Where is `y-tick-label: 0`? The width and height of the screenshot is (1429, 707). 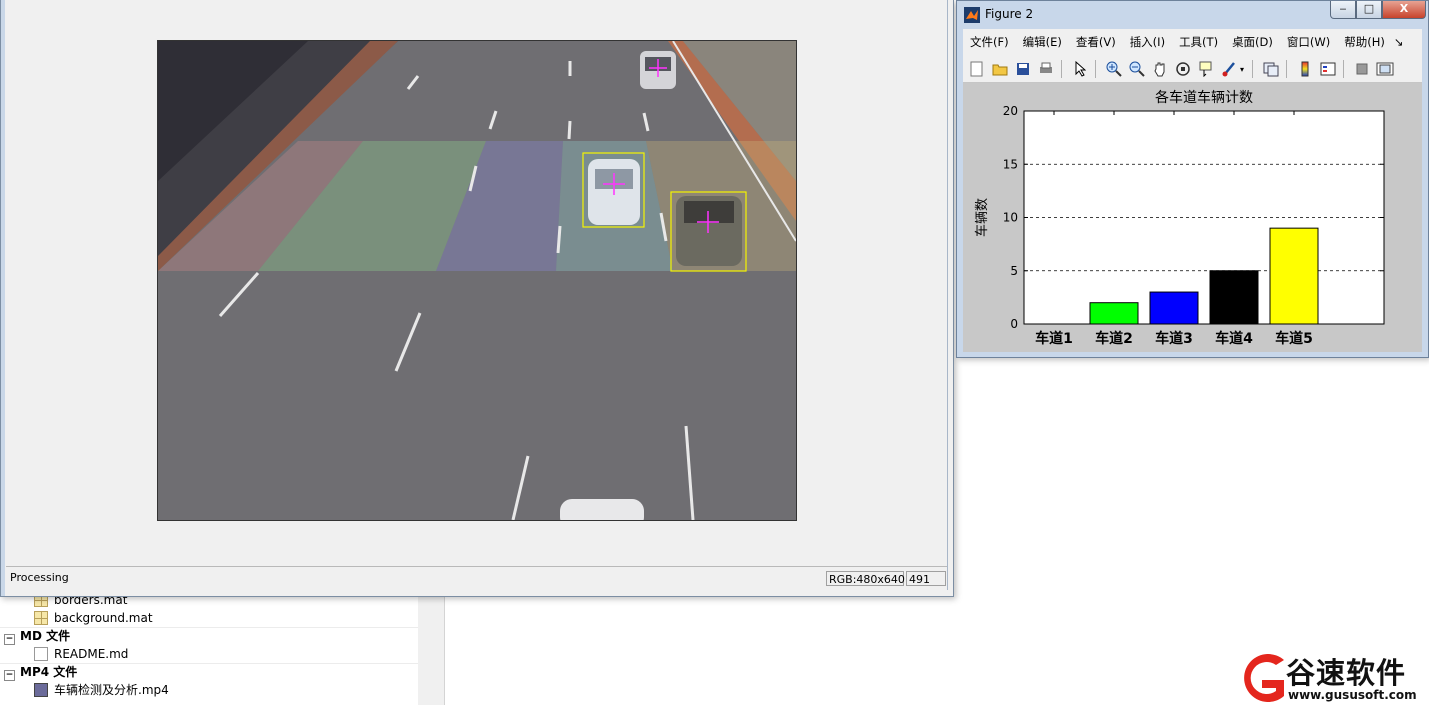
y-tick-label: 0 is located at coordinates (1014, 324).